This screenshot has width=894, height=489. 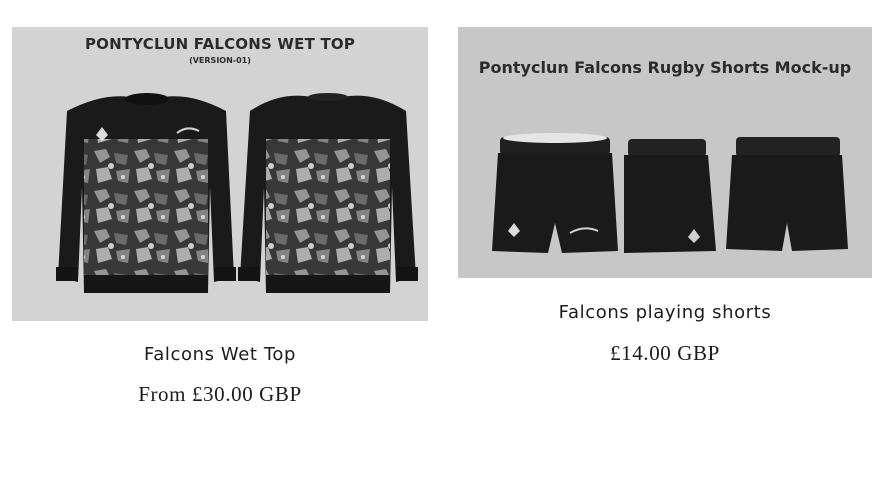 I want to click on shorts-illustration, so click(x=670, y=193).